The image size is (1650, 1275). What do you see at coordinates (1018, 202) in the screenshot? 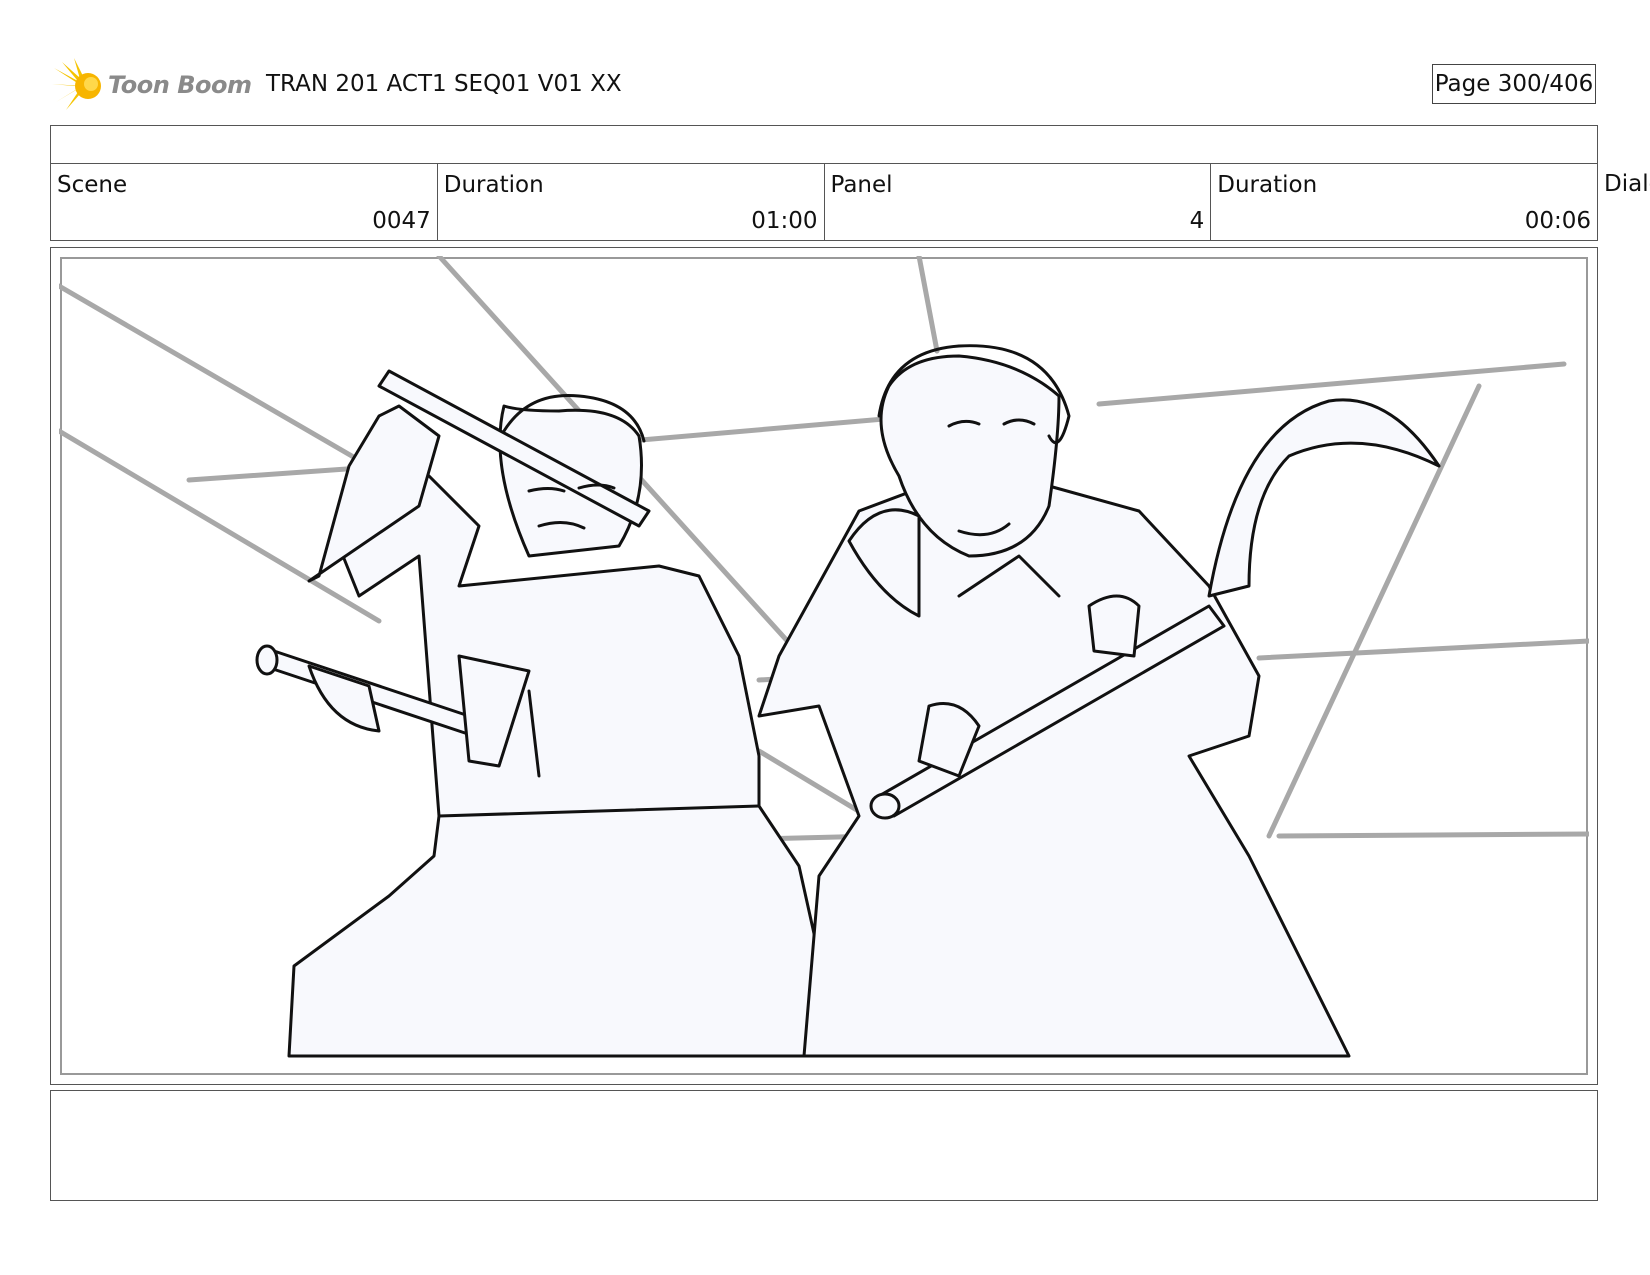
I see `panel-cell: Panel 4` at bounding box center [1018, 202].